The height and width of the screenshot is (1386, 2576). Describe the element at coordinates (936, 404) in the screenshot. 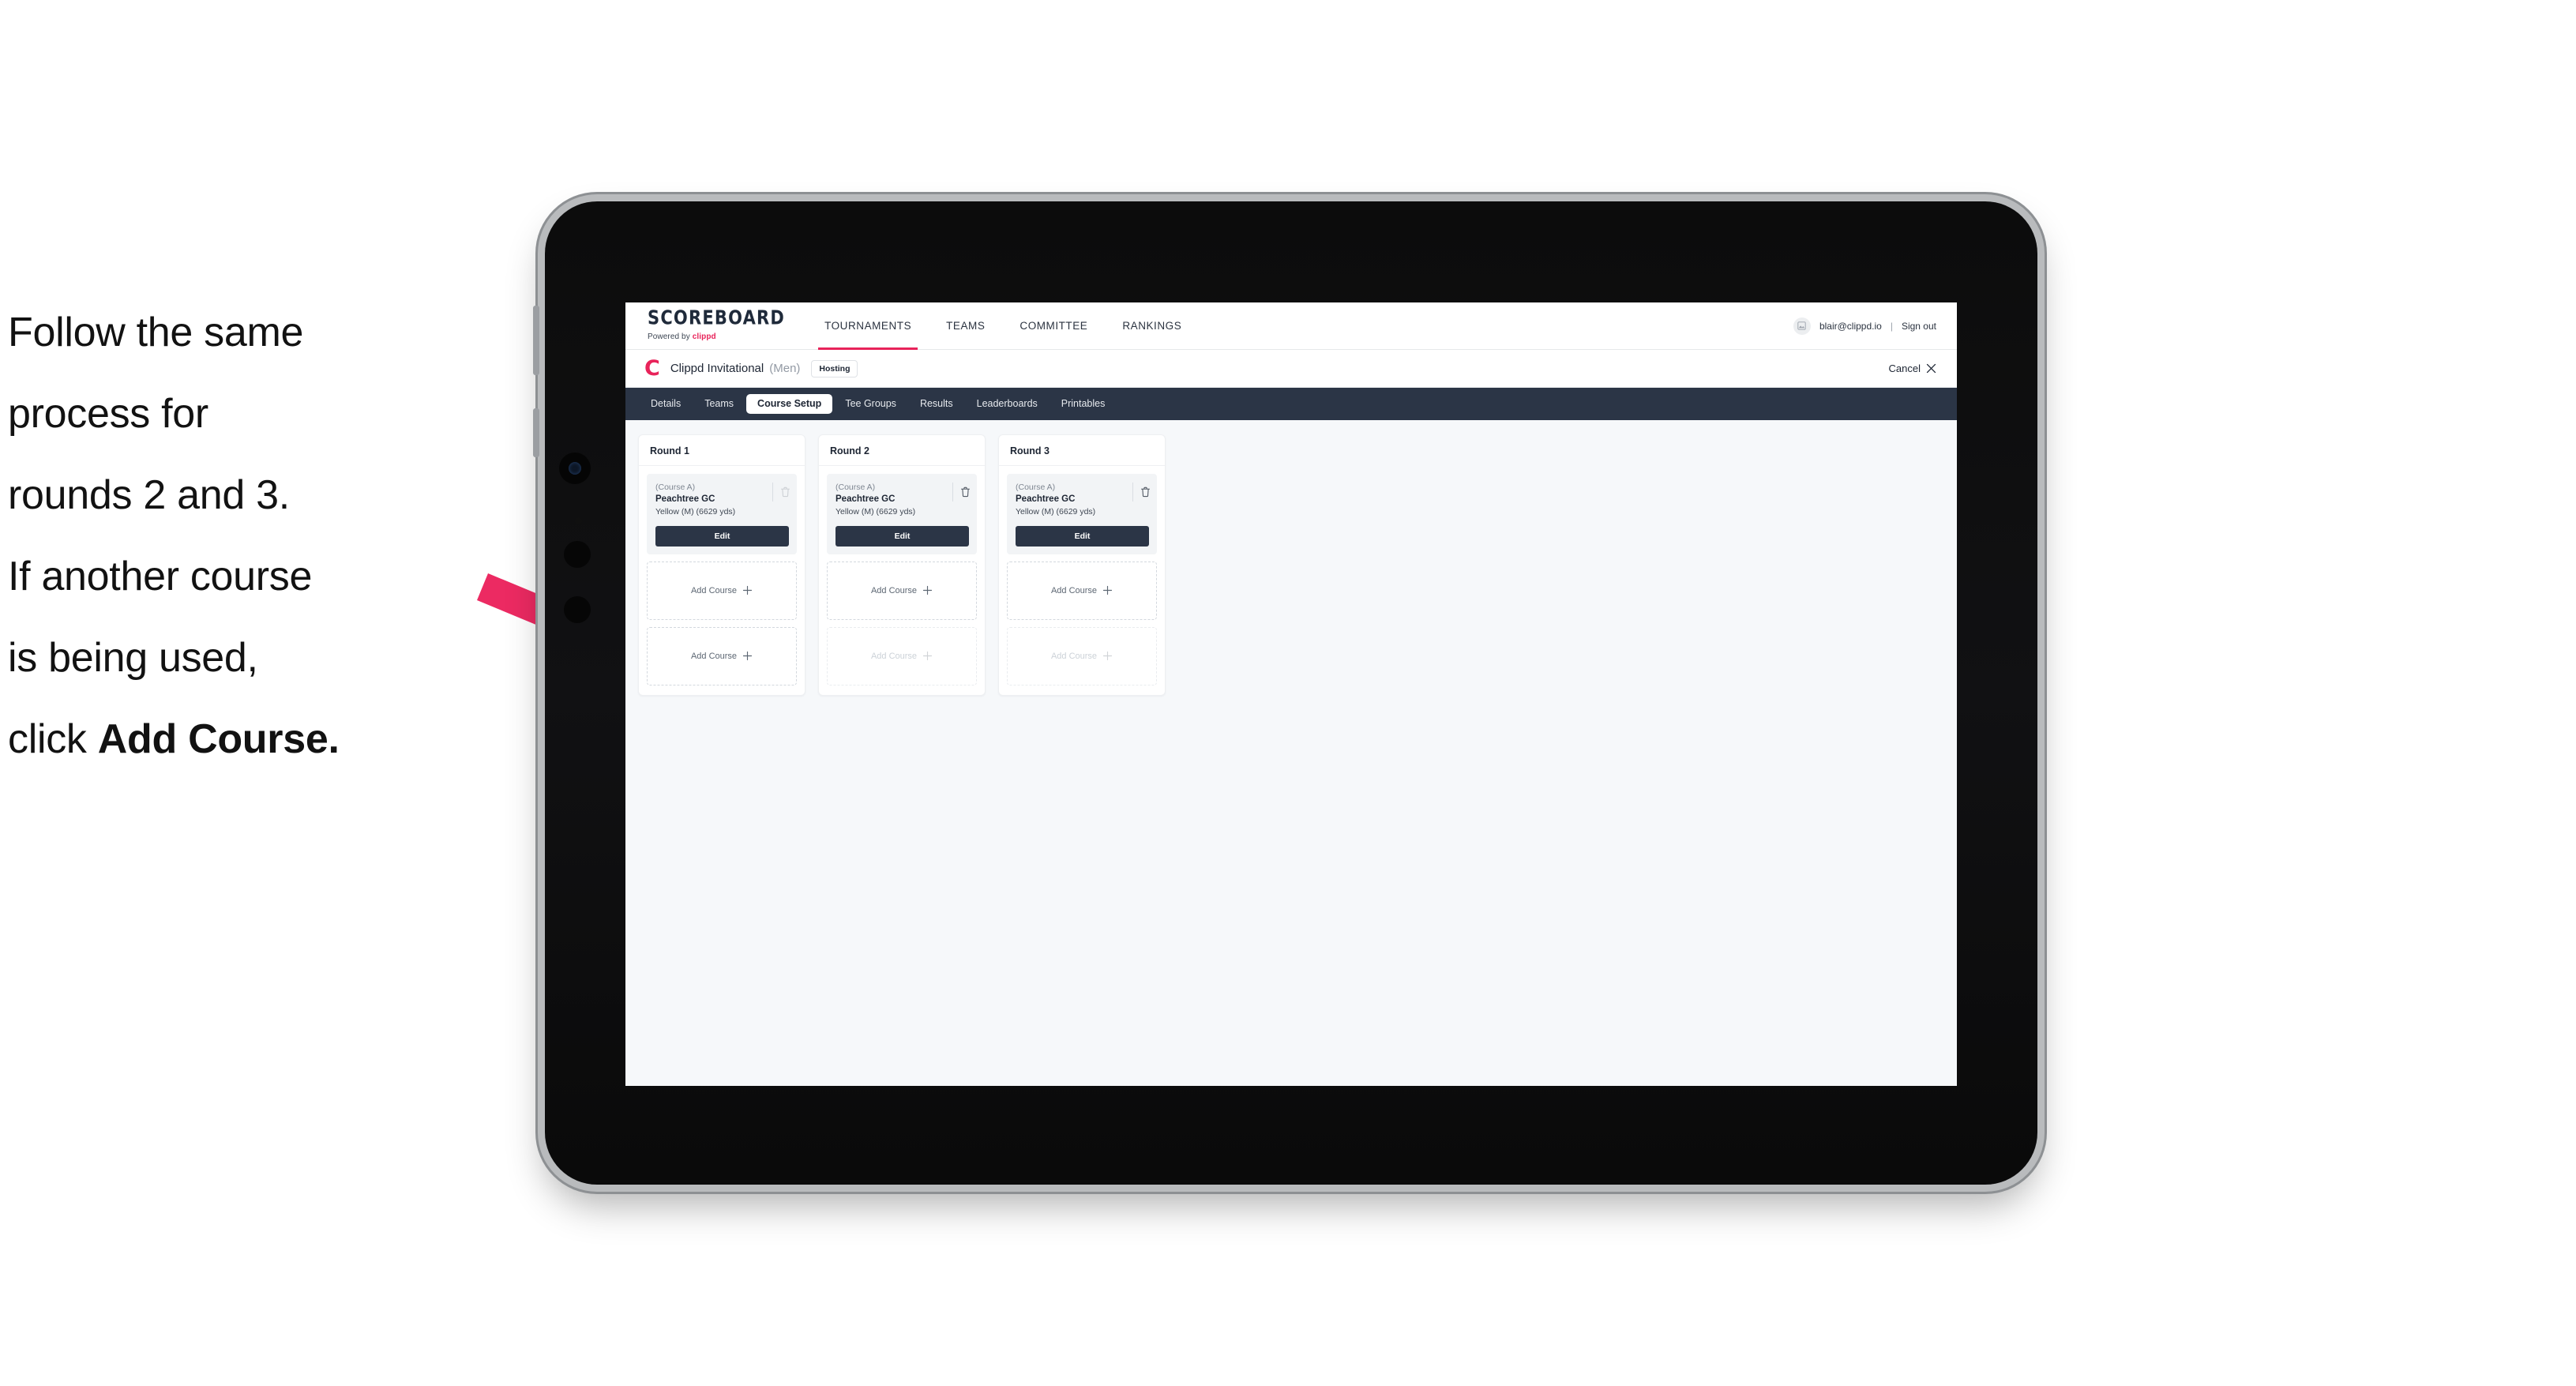

I see `tab-results: Results` at that location.